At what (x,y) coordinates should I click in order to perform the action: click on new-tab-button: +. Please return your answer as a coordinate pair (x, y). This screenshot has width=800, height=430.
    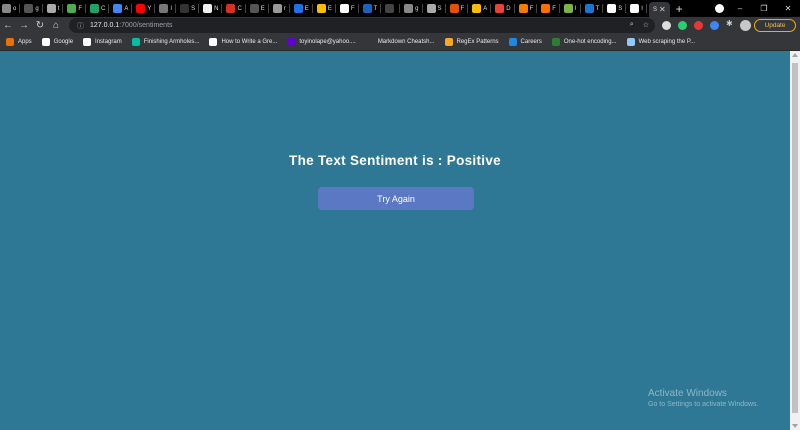
    Looking at the image, I should click on (679, 9).